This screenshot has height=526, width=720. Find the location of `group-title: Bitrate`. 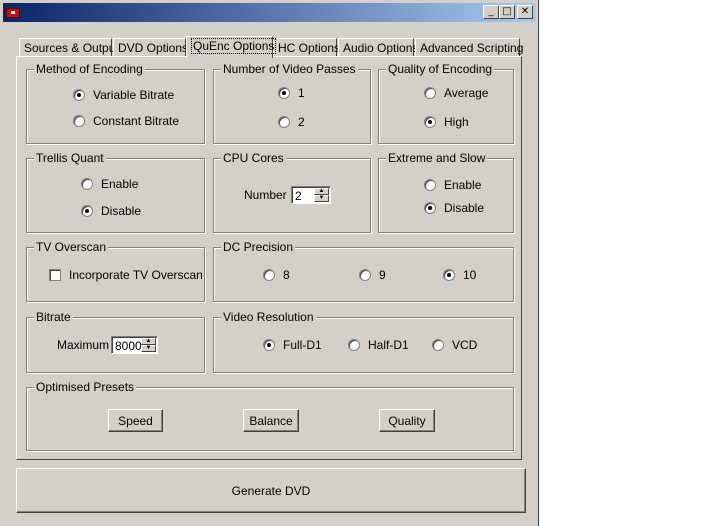

group-title: Bitrate is located at coordinates (53, 317).